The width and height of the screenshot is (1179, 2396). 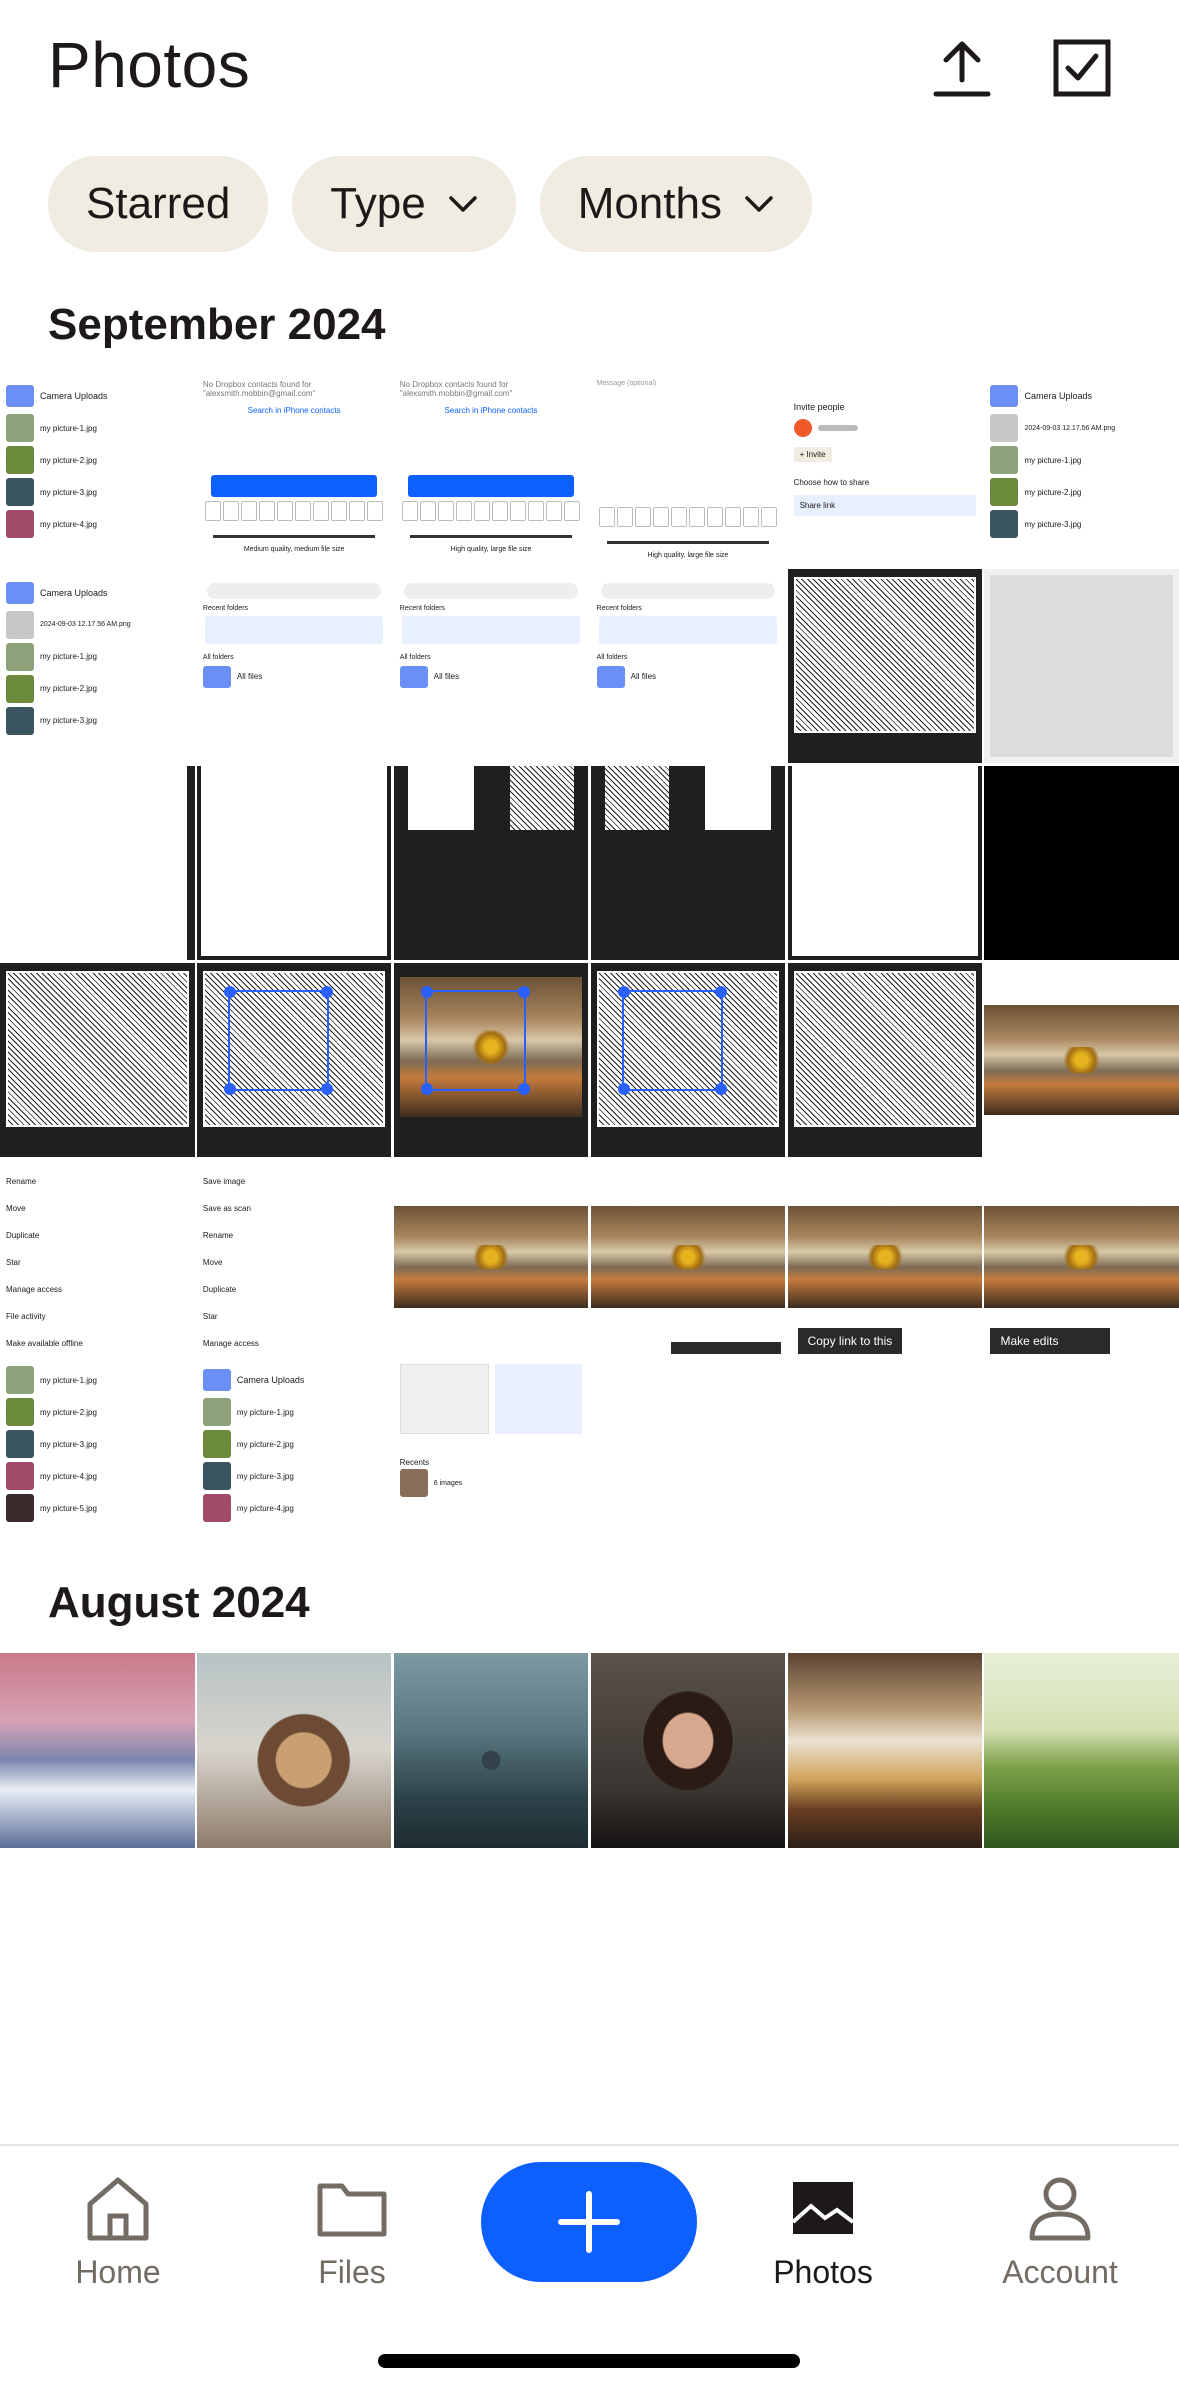 I want to click on tab-files-label: Files, so click(x=352, y=2272).